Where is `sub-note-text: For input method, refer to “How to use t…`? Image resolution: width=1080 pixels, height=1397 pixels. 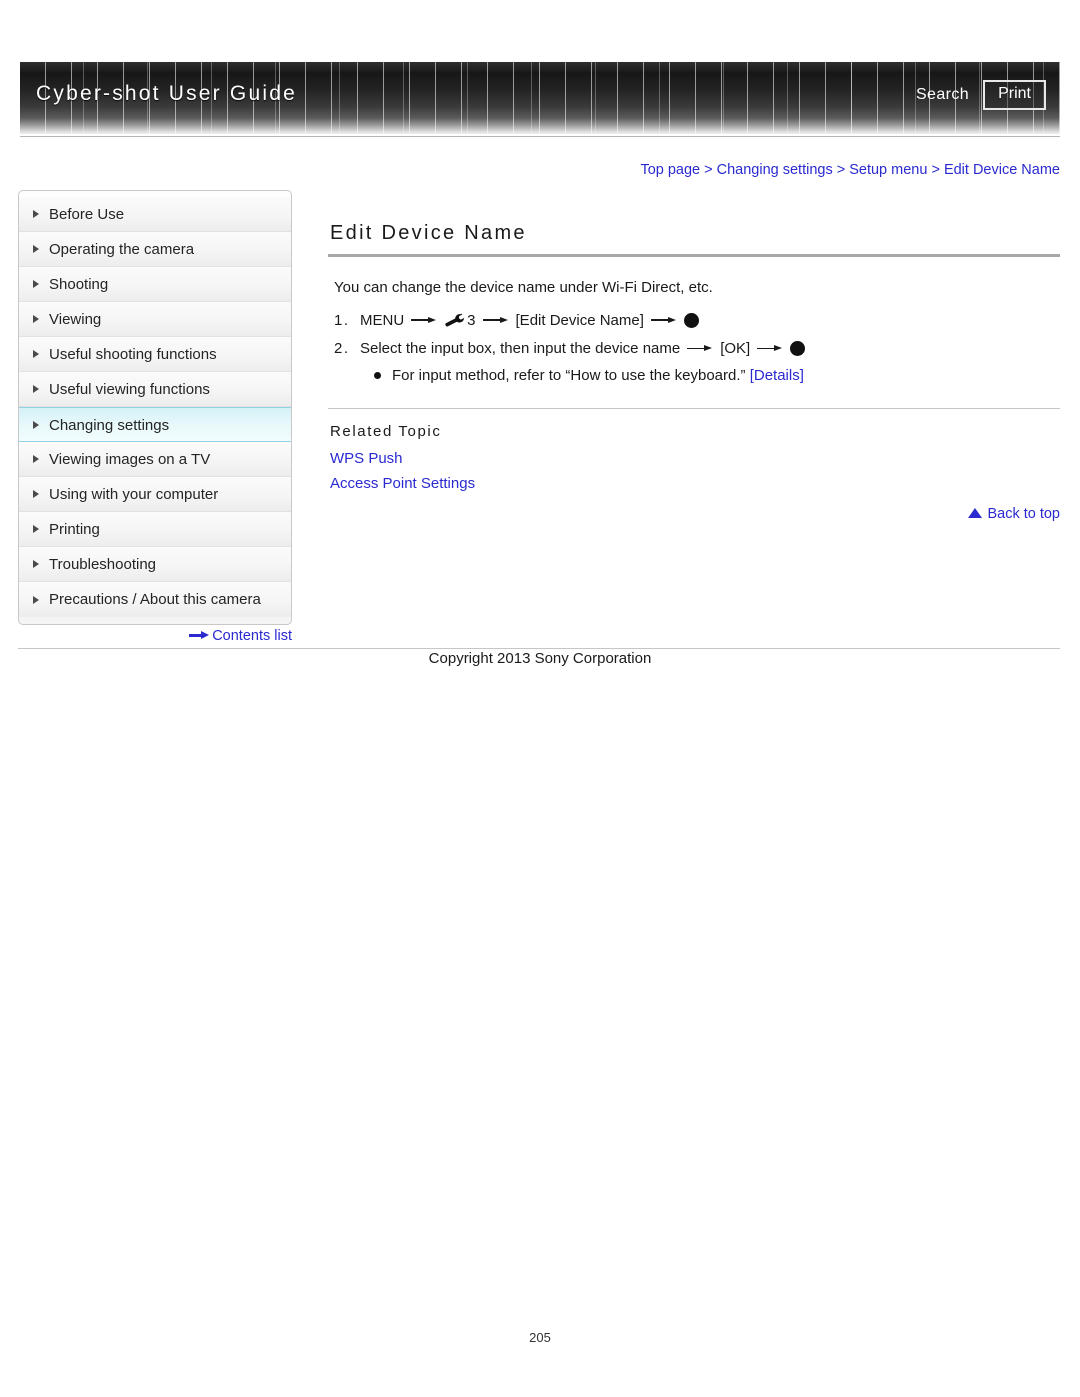
sub-note-text: For input method, refer to “How to use t… is located at coordinates (569, 375).